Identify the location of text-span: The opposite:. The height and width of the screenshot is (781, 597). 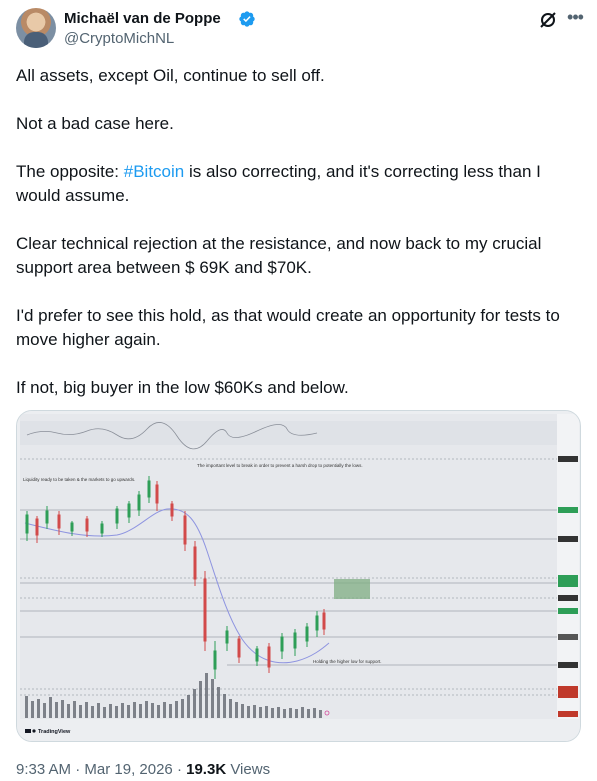
(70, 171).